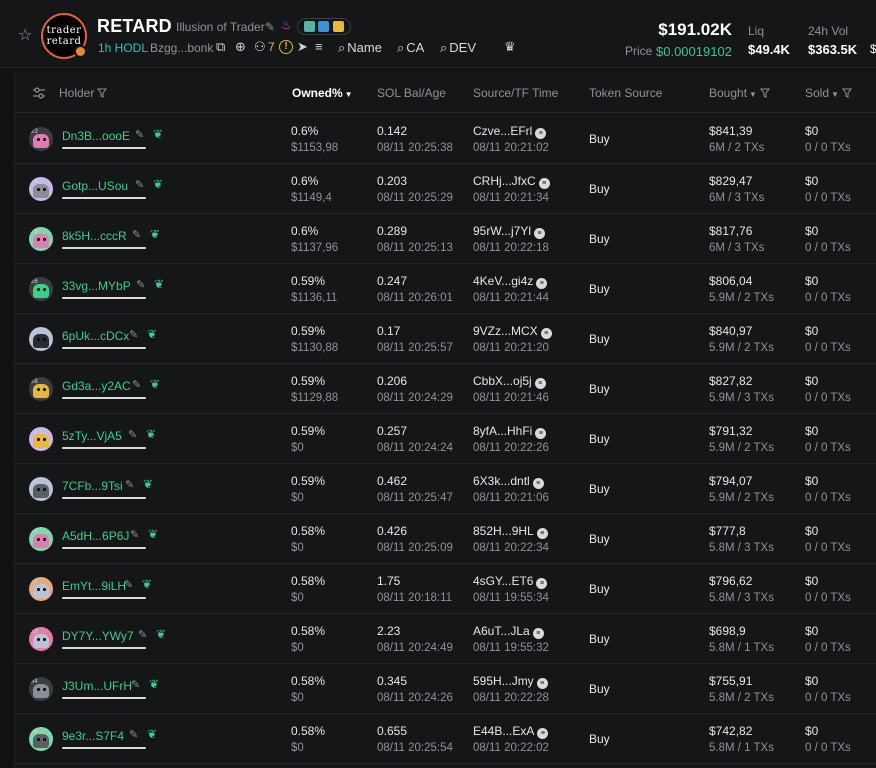 The image size is (876, 768). I want to click on funding-source: 595H...Jmy ≡, so click(510, 681).